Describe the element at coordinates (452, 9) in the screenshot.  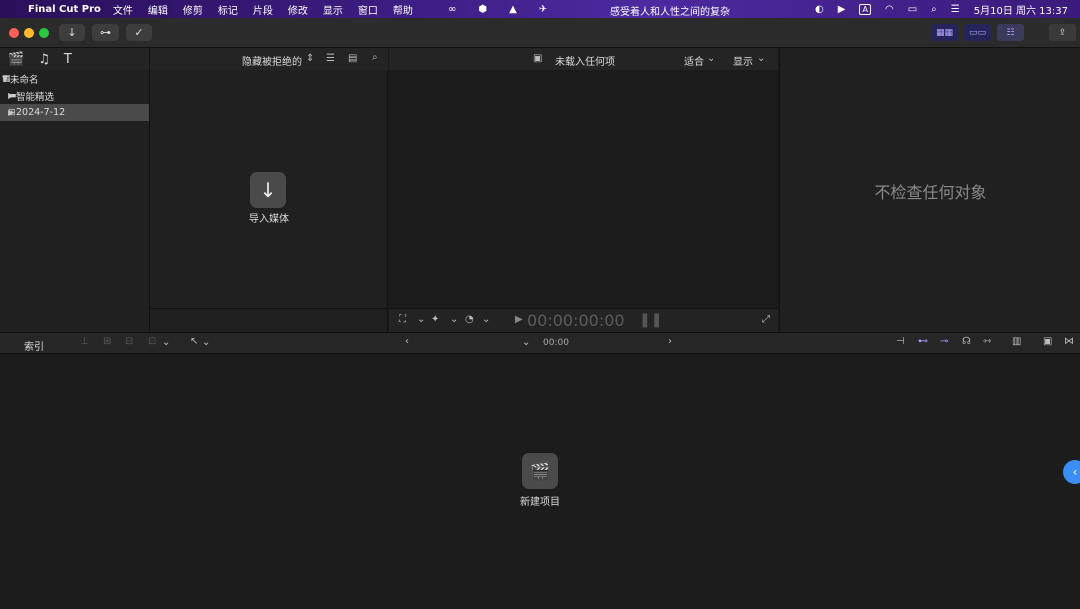
I see `creative-cloud-icon: ∞` at that location.